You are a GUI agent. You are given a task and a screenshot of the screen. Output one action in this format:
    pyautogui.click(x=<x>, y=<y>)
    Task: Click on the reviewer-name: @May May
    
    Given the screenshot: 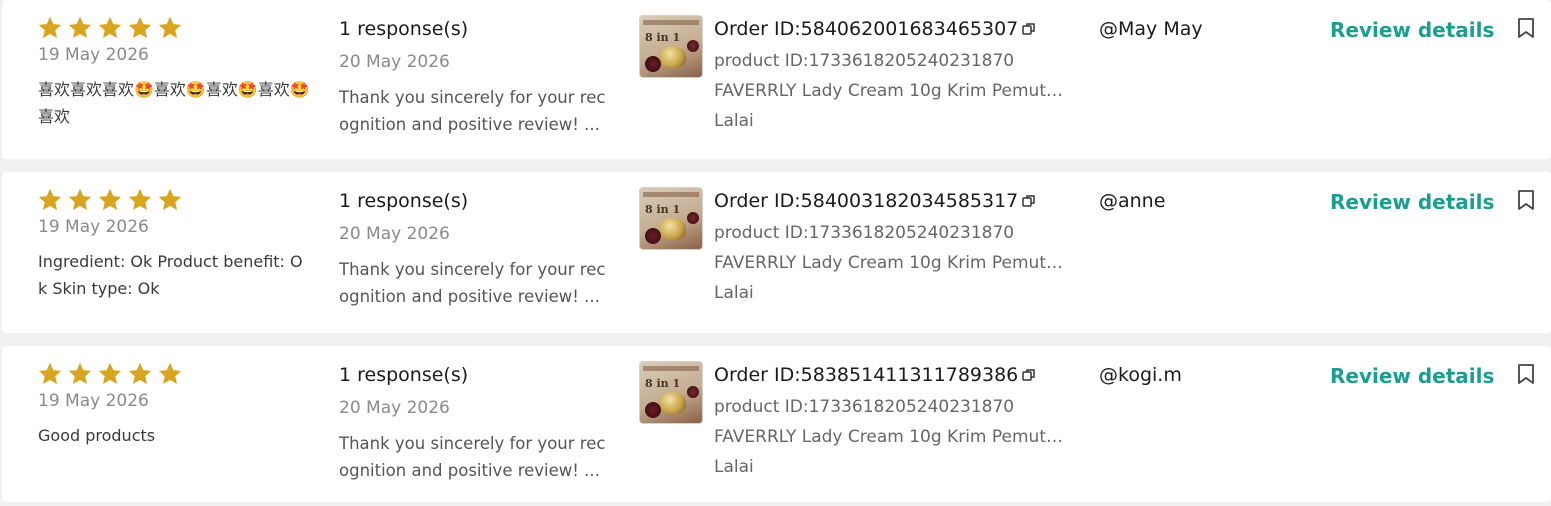 What is the action you would take?
    pyautogui.click(x=1151, y=29)
    